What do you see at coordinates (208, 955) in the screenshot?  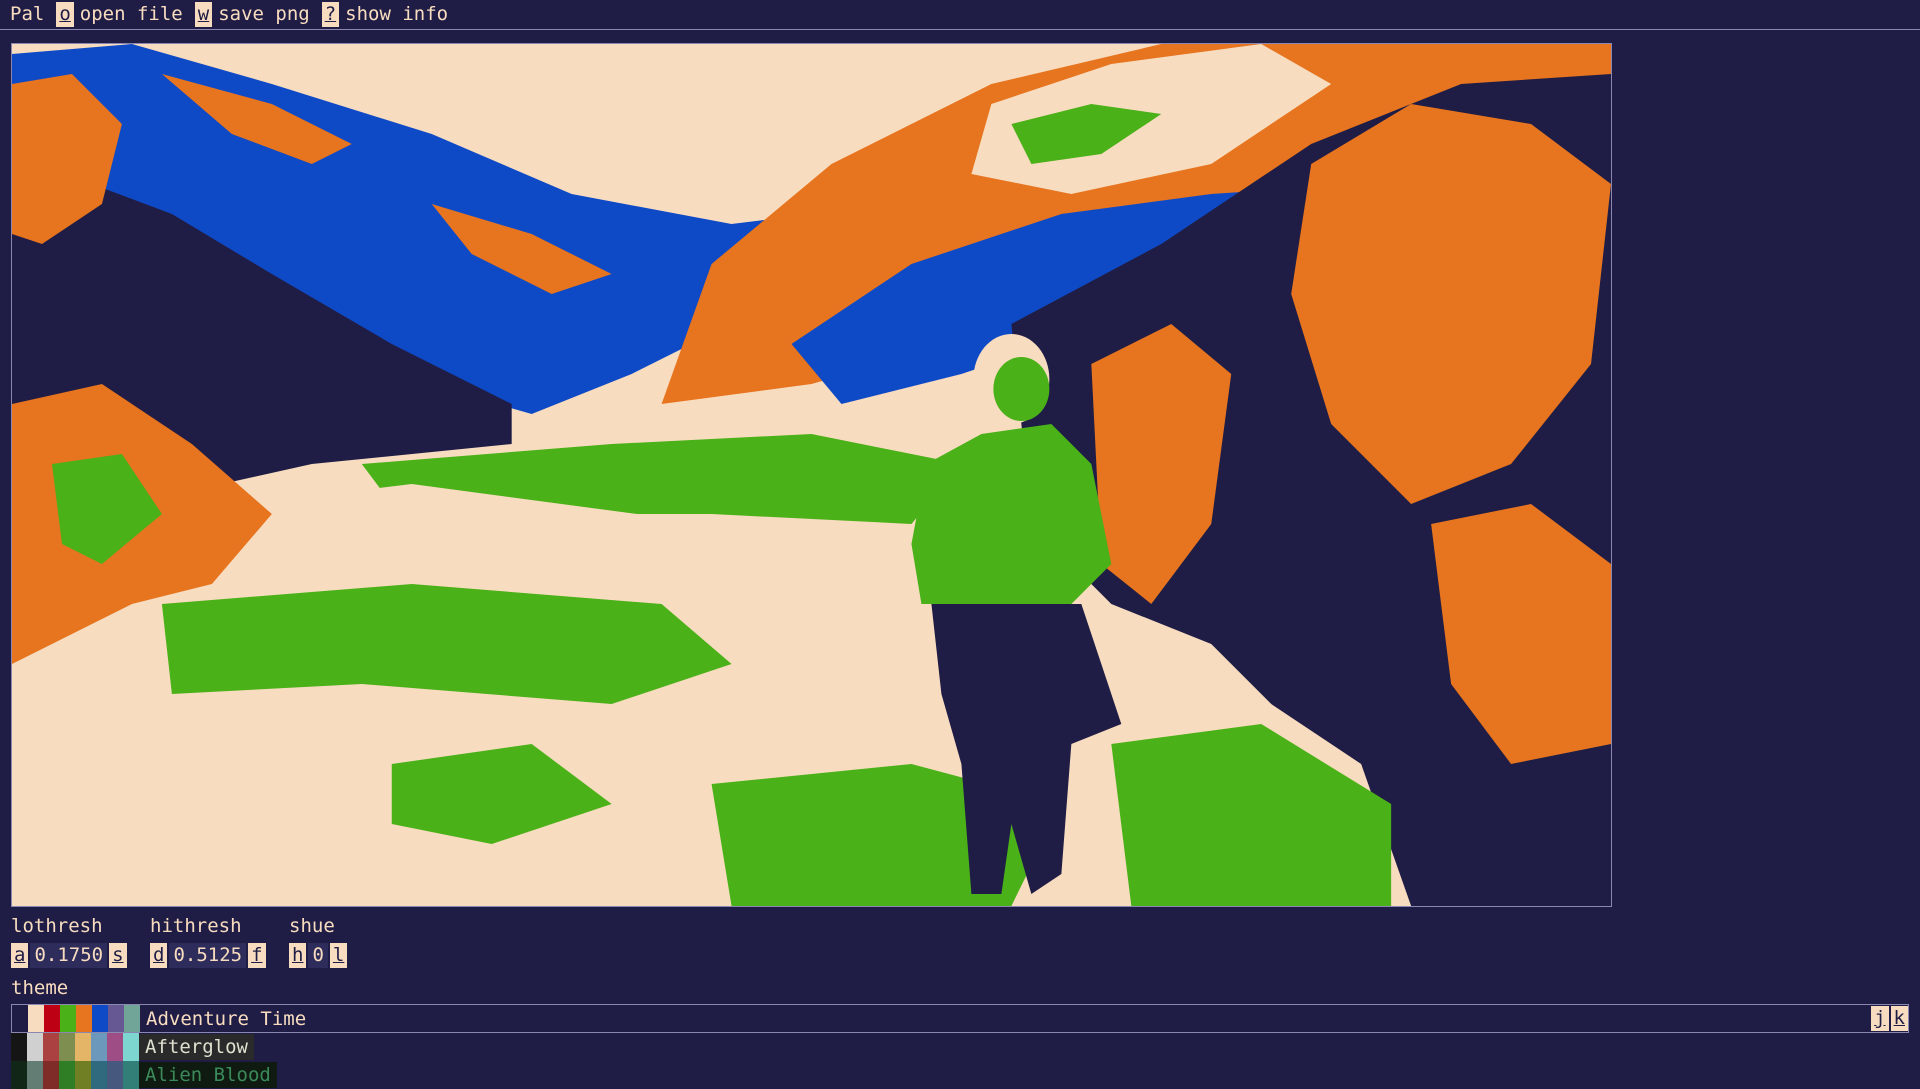 I see `hithresh-value: 0.5125` at bounding box center [208, 955].